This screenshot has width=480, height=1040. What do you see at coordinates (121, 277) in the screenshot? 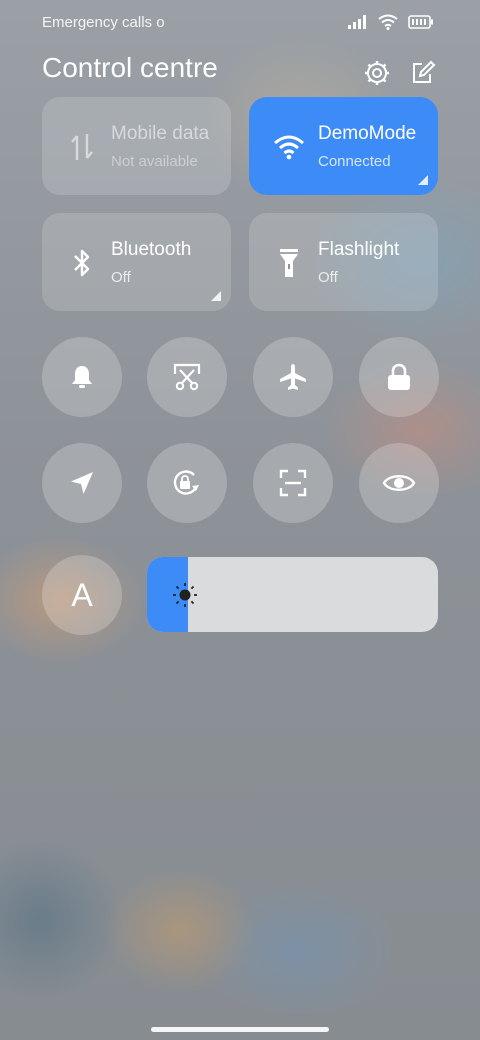
I see `tile-bluetooth-status: Off` at bounding box center [121, 277].